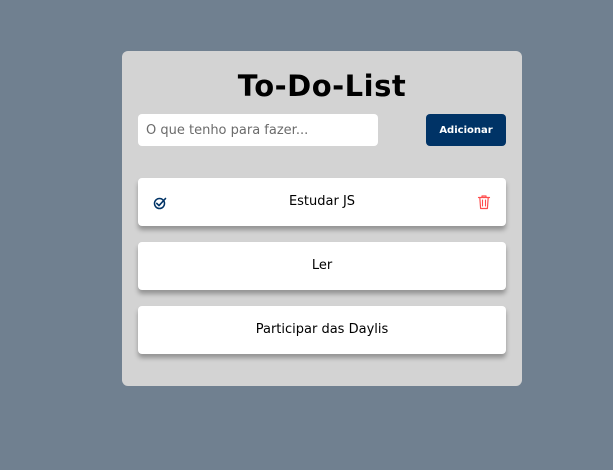 The width and height of the screenshot is (613, 470). Describe the element at coordinates (258, 130) in the screenshot. I see `task-input` at that location.